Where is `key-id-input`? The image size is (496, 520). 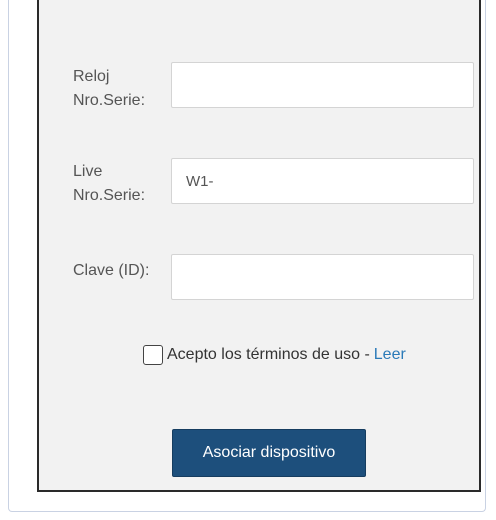 key-id-input is located at coordinates (322, 277).